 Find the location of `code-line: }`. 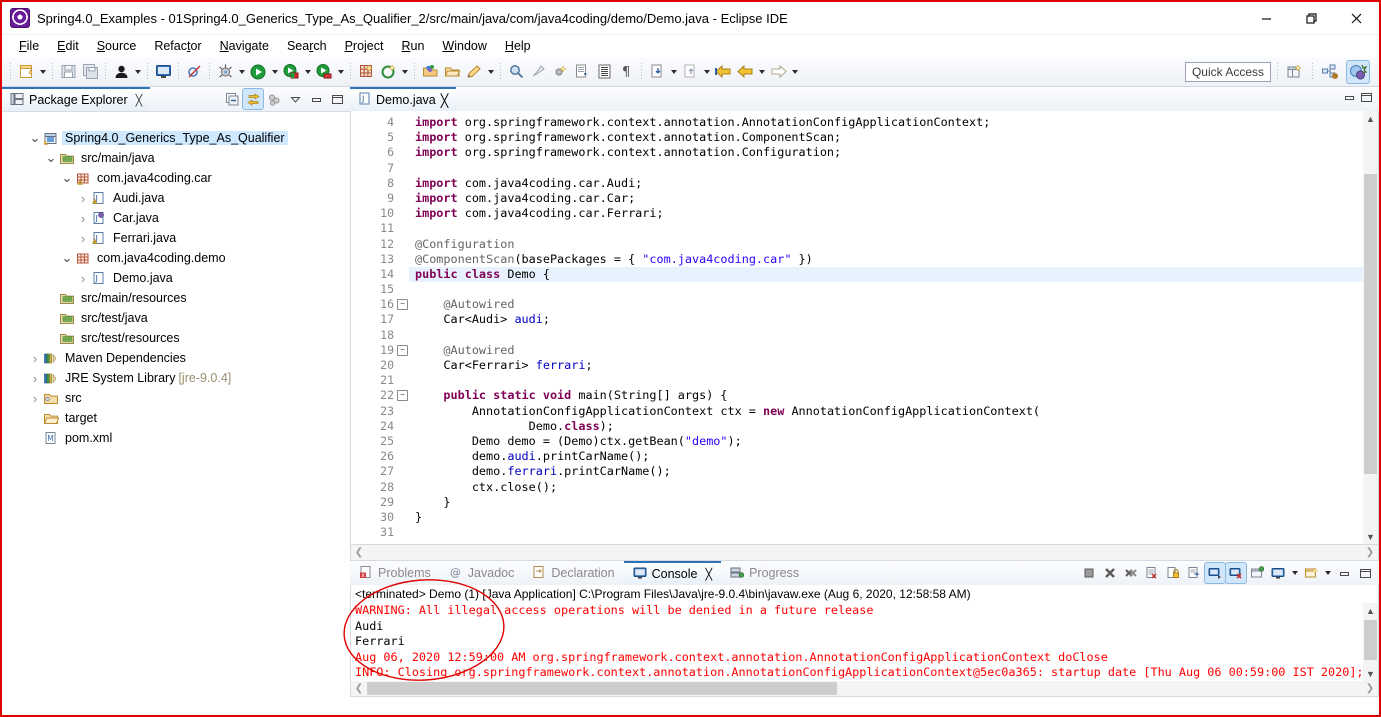

code-line: } is located at coordinates (886, 517).